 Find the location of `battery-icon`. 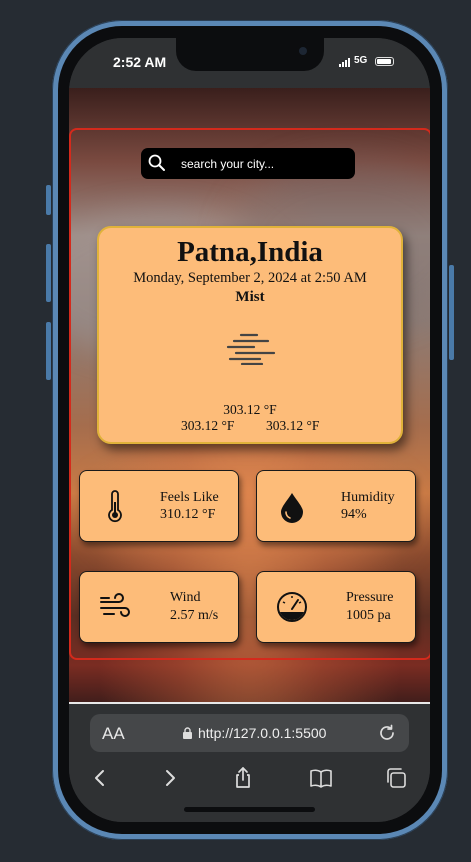

battery-icon is located at coordinates (384, 61).